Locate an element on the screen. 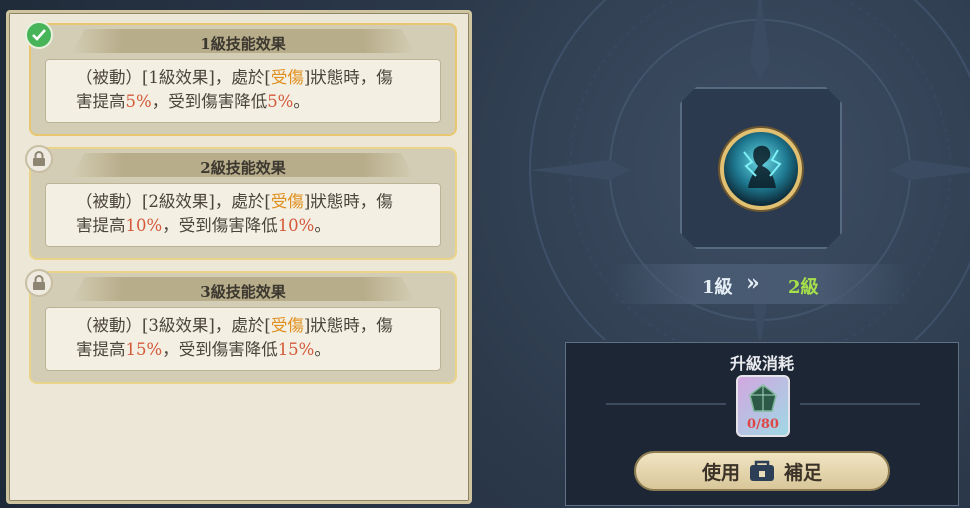 This screenshot has height=508, width=970. button-label: 使用 is located at coordinates (720, 472).